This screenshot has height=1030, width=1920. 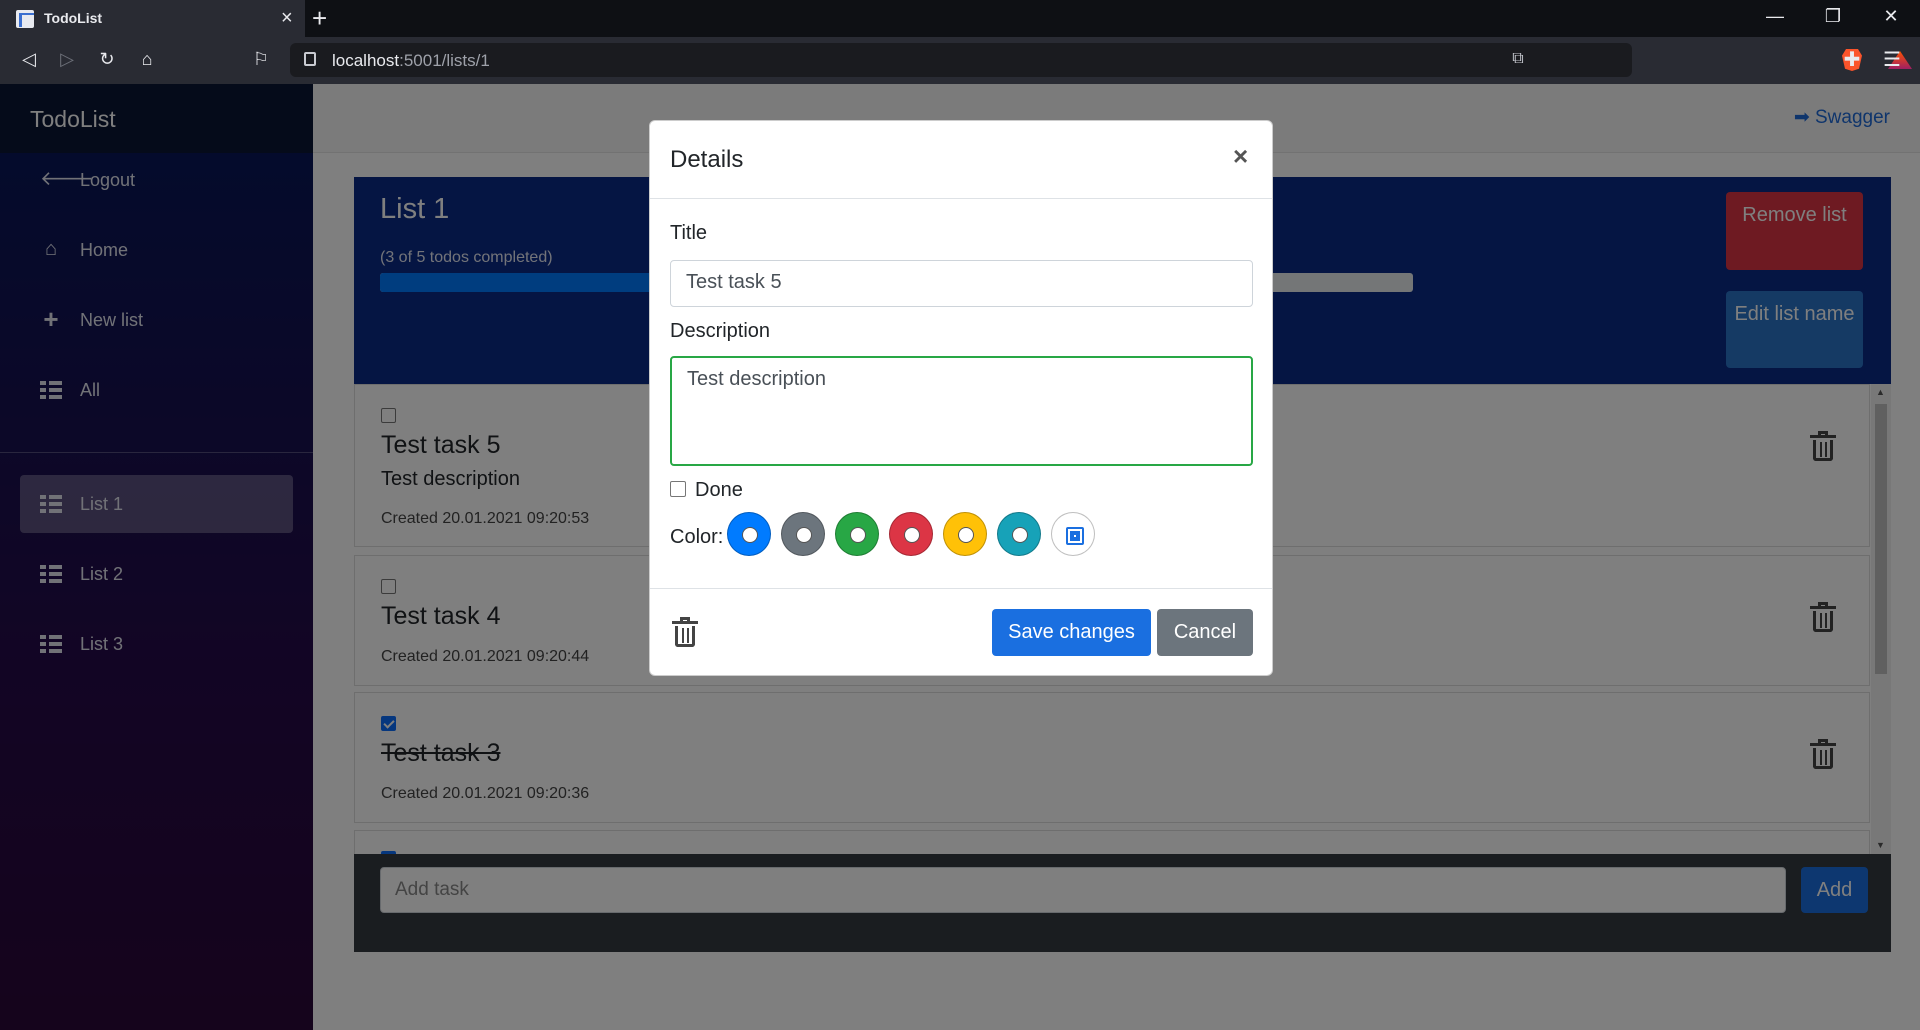 What do you see at coordinates (107, 59) in the screenshot?
I see `reload-icon: ↻` at bounding box center [107, 59].